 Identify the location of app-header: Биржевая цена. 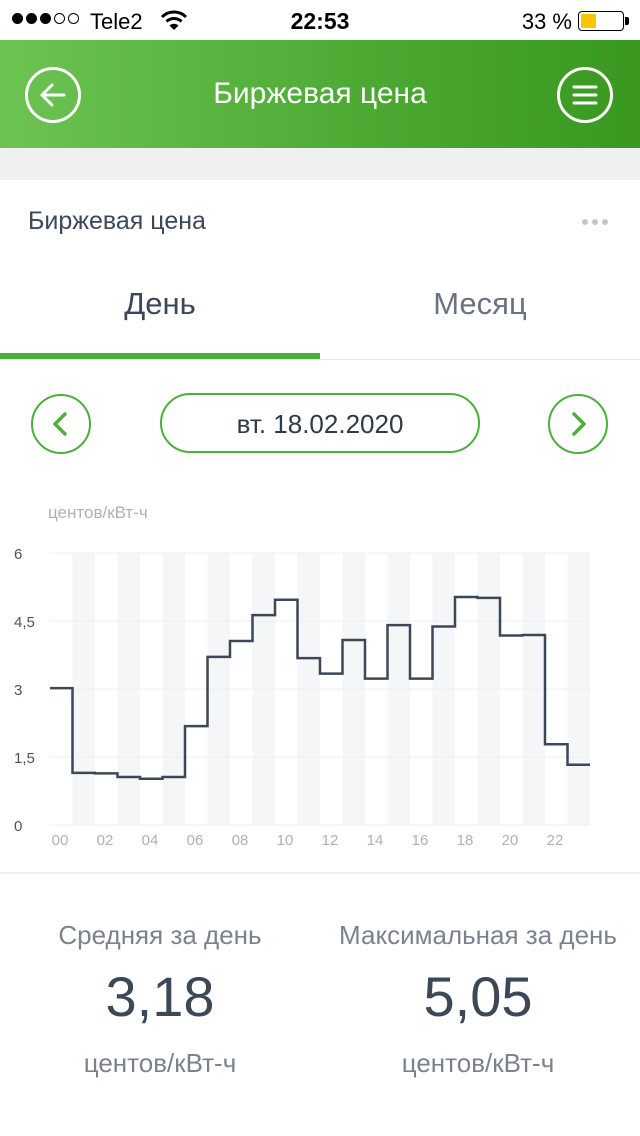
(320, 94).